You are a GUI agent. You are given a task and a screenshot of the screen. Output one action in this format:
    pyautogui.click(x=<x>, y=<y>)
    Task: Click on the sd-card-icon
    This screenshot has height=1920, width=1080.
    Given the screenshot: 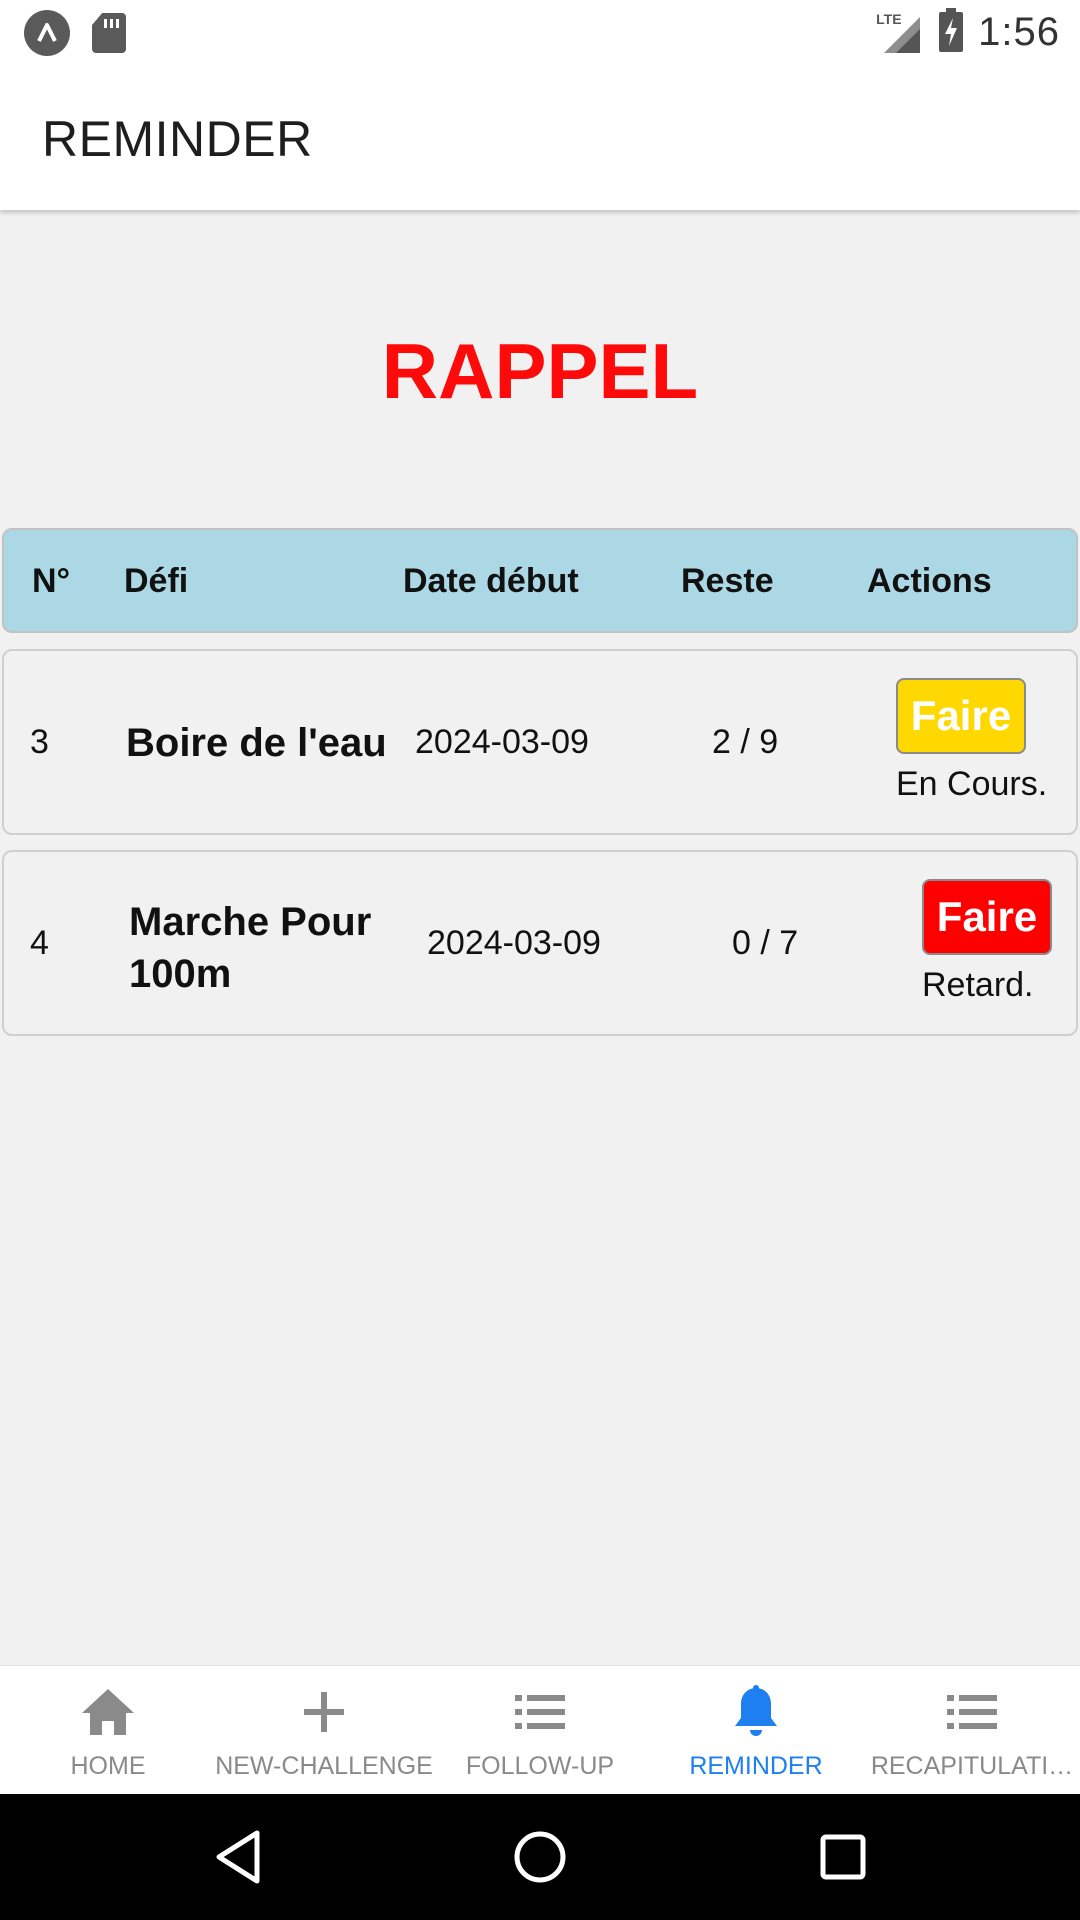 What is the action you would take?
    pyautogui.click(x=109, y=33)
    